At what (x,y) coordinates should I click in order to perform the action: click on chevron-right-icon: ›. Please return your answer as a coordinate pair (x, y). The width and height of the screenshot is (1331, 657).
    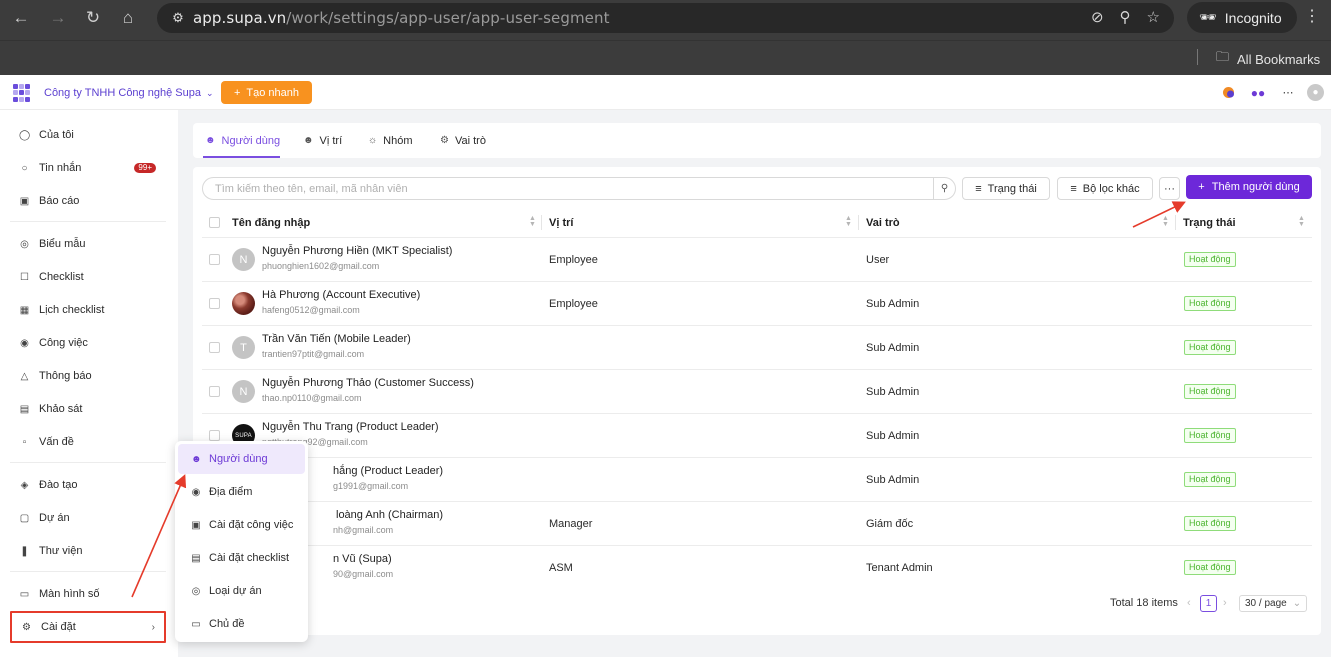
    Looking at the image, I should click on (153, 627).